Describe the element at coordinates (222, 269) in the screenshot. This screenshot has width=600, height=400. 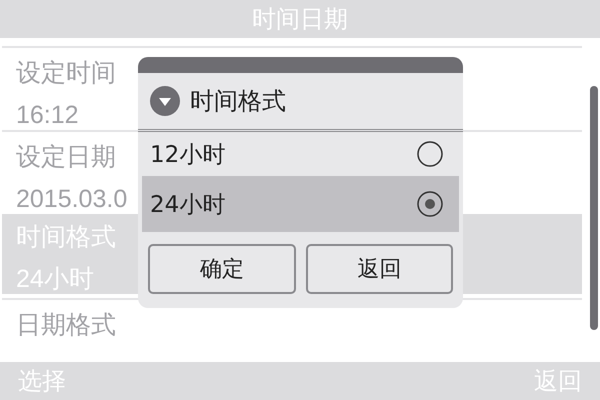
I see `confirm-button: 确定` at that location.